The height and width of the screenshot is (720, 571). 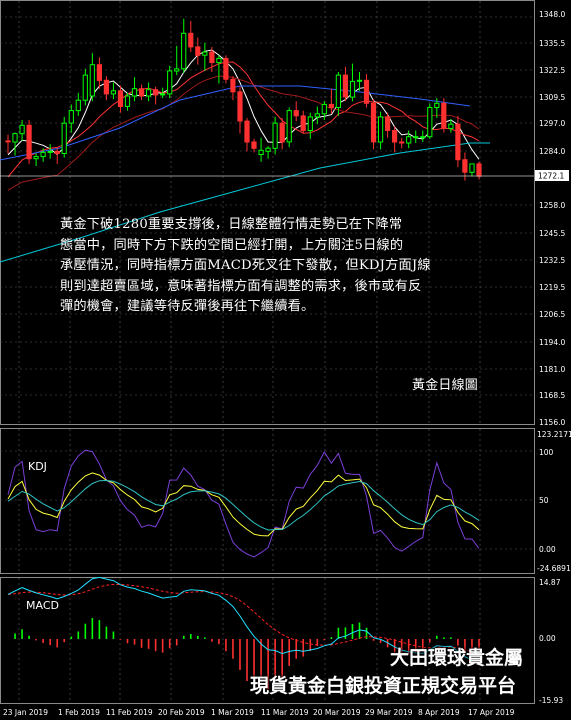 What do you see at coordinates (383, 686) in the screenshot?
I see `watermark-slogan: 現貨黃金白銀投資正規交易平台` at bounding box center [383, 686].